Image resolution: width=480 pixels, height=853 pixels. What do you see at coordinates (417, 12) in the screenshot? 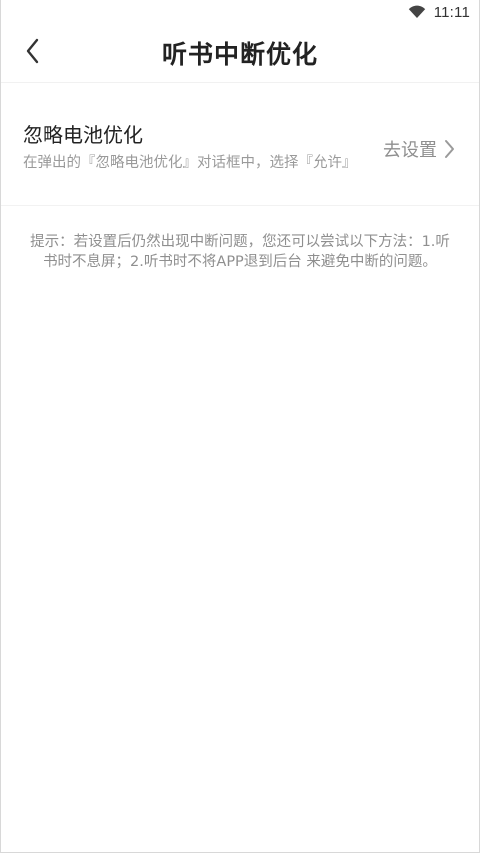
I see `wifi-icon` at bounding box center [417, 12].